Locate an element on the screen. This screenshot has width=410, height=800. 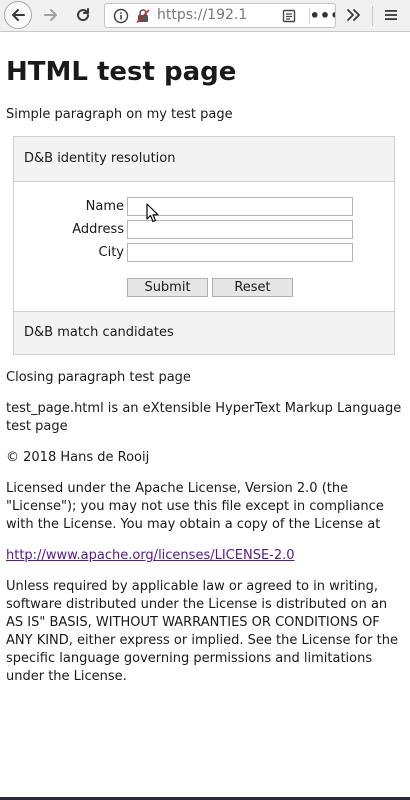
browser-toolbar: https://192.1 ••• is located at coordinates (205, 16).